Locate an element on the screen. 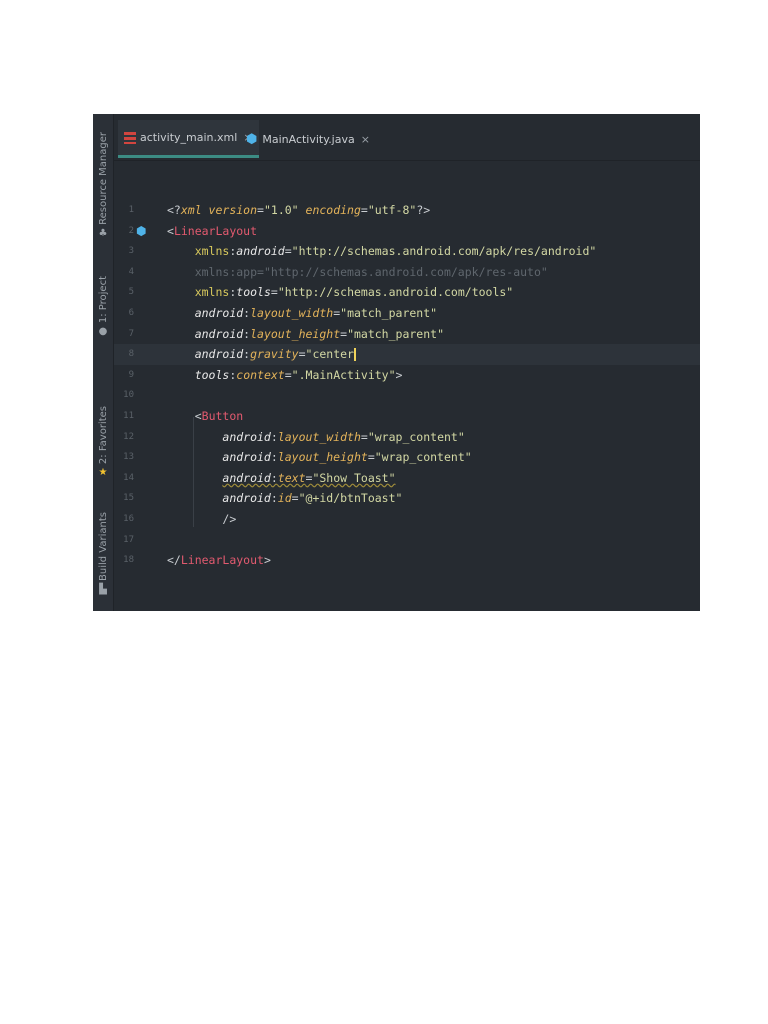 The width and height of the screenshot is (768, 1024). tab-activity-main-xml: activity_main.xml × is located at coordinates (188, 139).